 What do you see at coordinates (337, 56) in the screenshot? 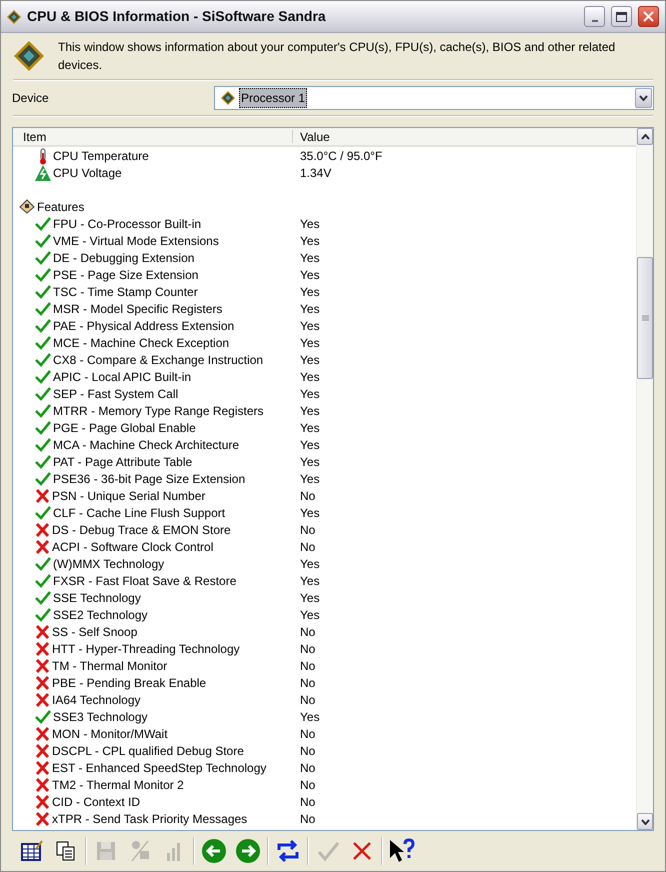
I see `description-text: This window shows information about your computer's CPU(s), FPU(s), cache(s), BIOS and other related devices.` at bounding box center [337, 56].